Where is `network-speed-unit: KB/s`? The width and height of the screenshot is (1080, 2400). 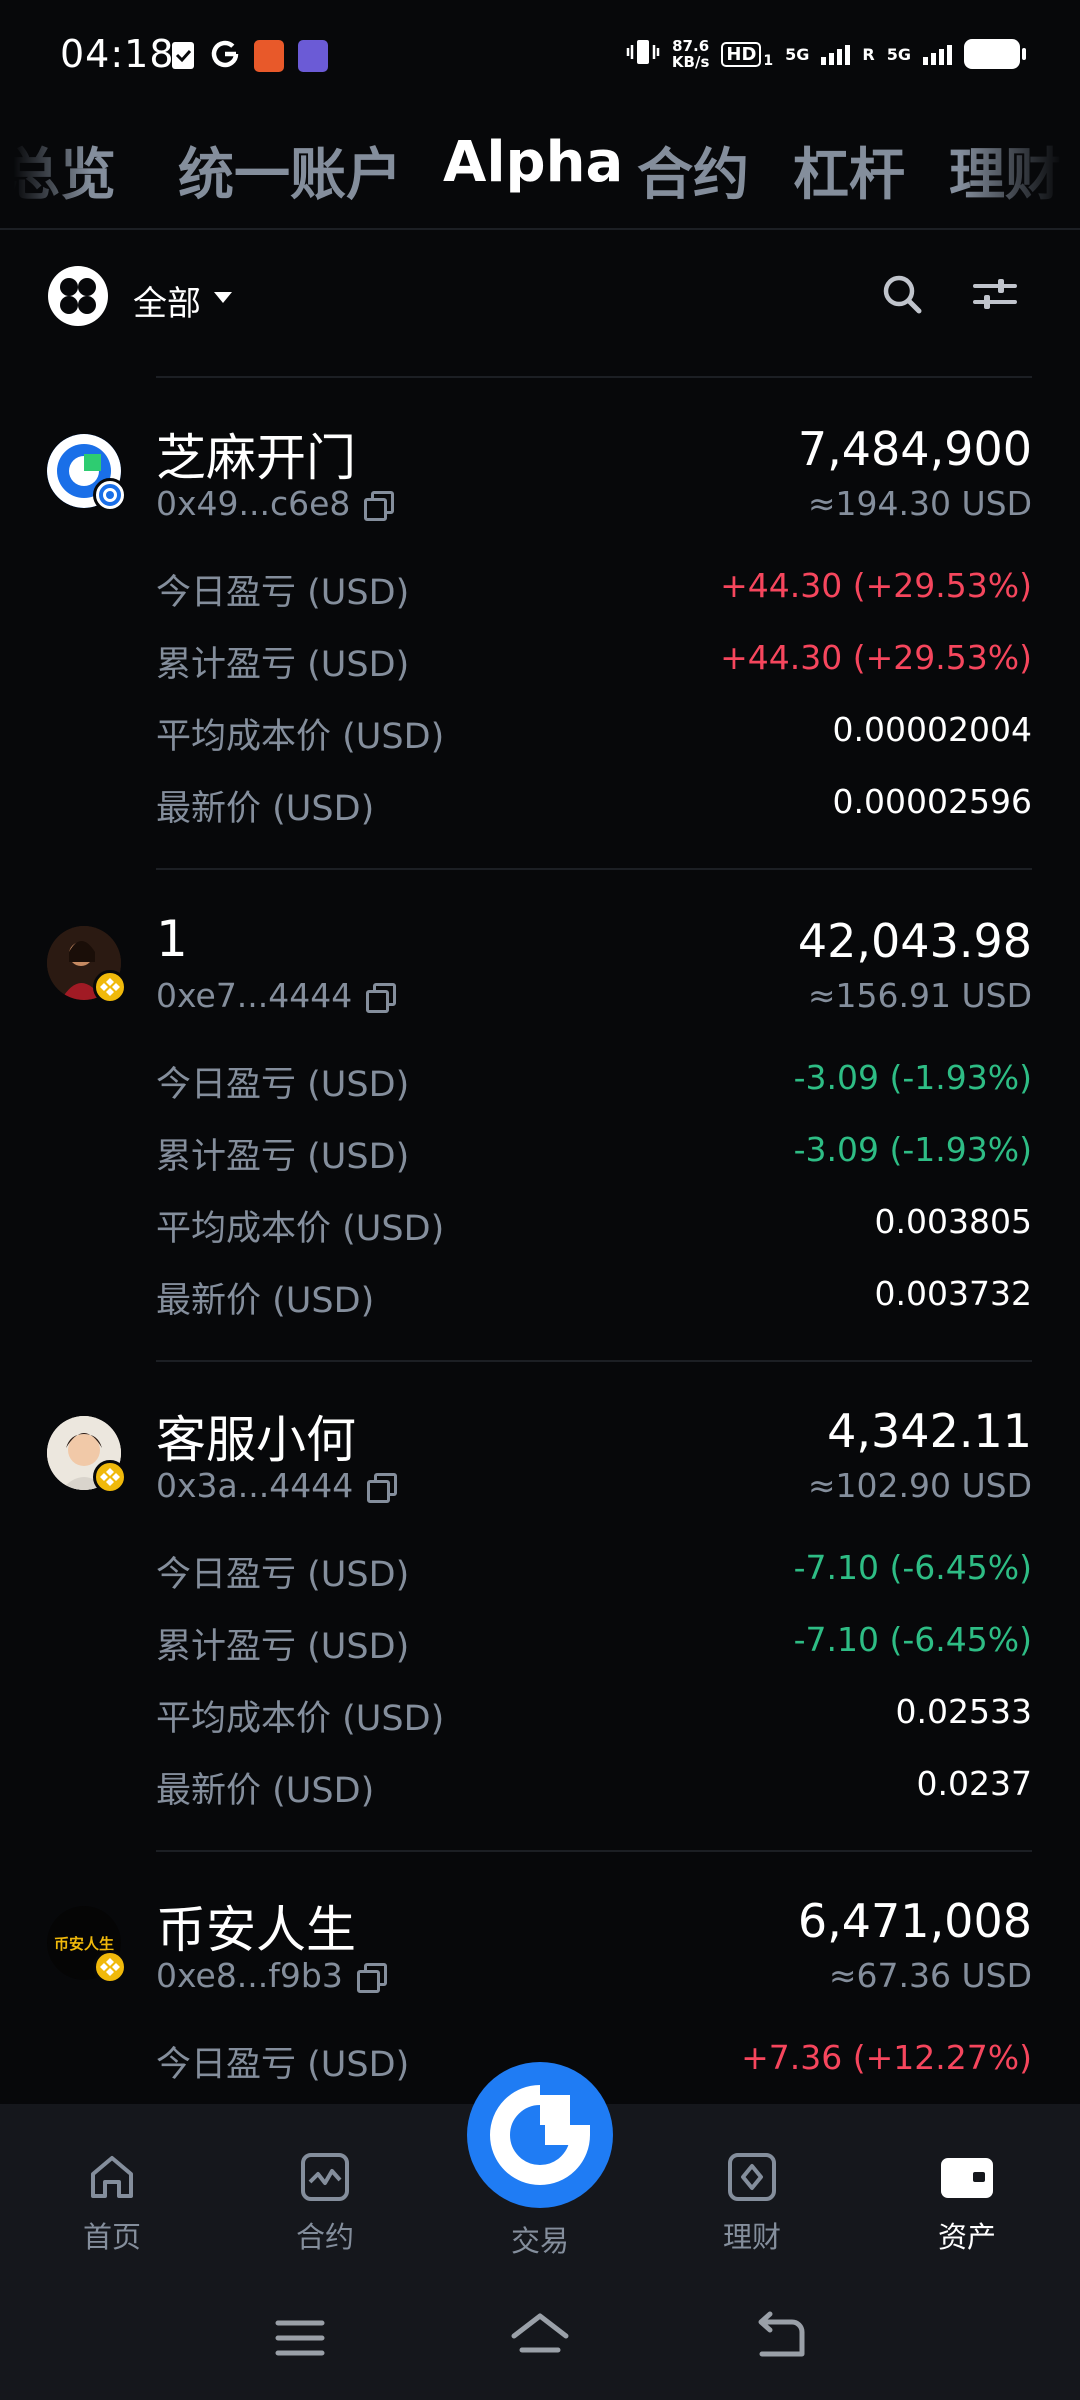
network-speed-unit: KB/s is located at coordinates (690, 62).